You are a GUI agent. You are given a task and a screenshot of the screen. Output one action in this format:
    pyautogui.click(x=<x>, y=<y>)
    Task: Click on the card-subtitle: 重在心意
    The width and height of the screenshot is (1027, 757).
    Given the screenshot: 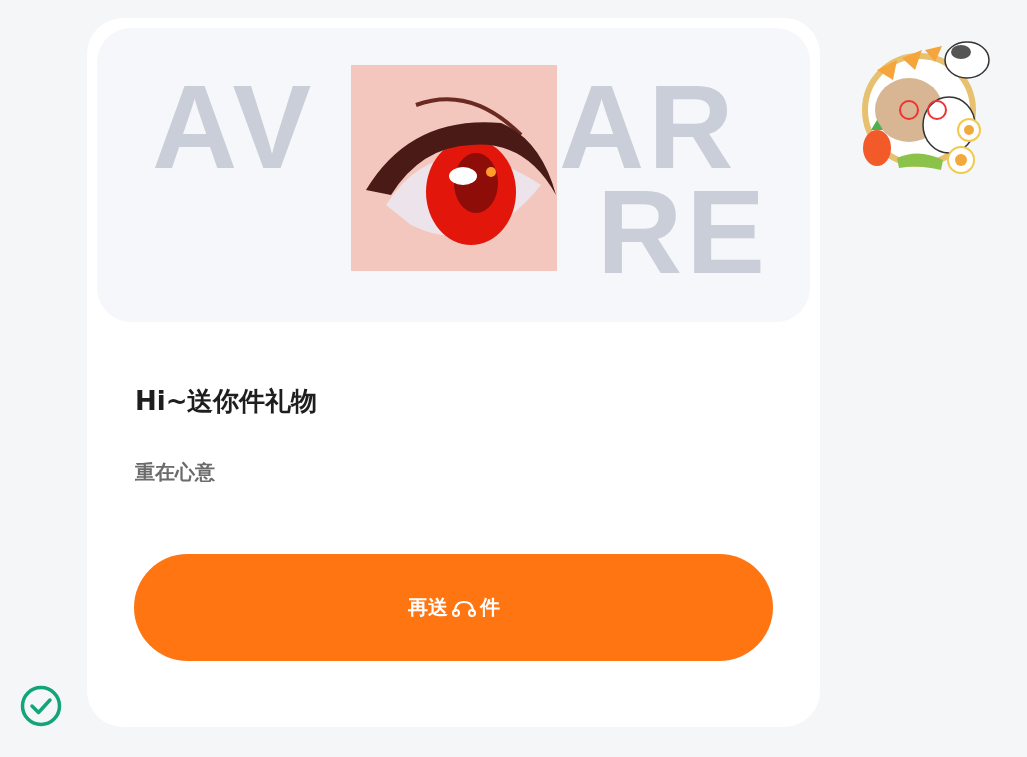 What is the action you would take?
    pyautogui.click(x=175, y=472)
    